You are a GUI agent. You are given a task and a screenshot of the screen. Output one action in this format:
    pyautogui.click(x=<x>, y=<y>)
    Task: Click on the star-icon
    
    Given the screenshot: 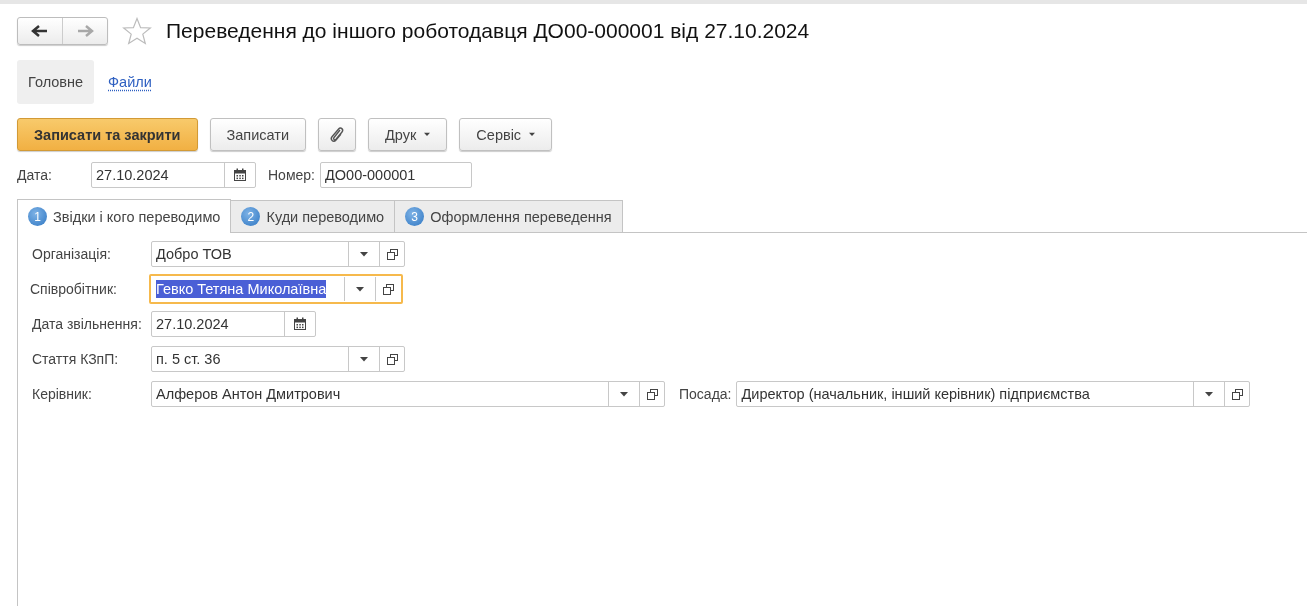 What is the action you would take?
    pyautogui.click(x=137, y=31)
    